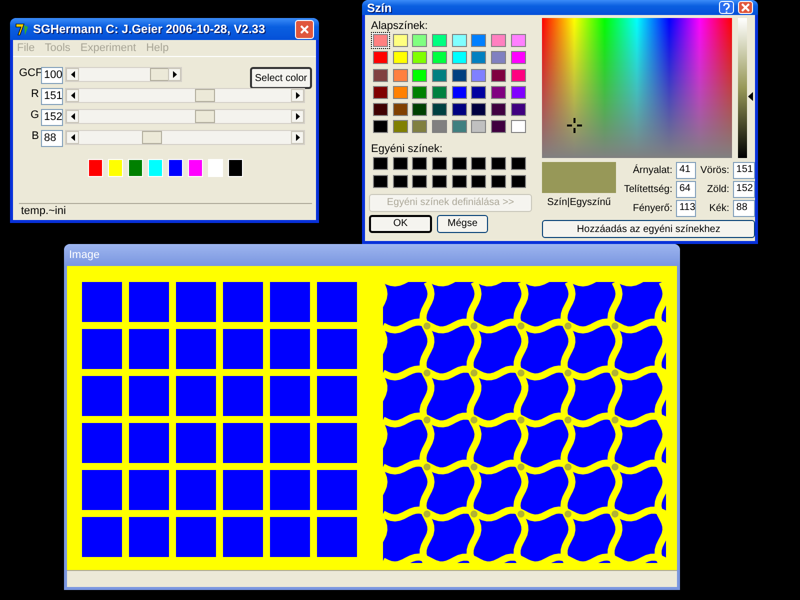  Describe the element at coordinates (742, 88) in the screenshot. I see `luminance-bar` at that location.